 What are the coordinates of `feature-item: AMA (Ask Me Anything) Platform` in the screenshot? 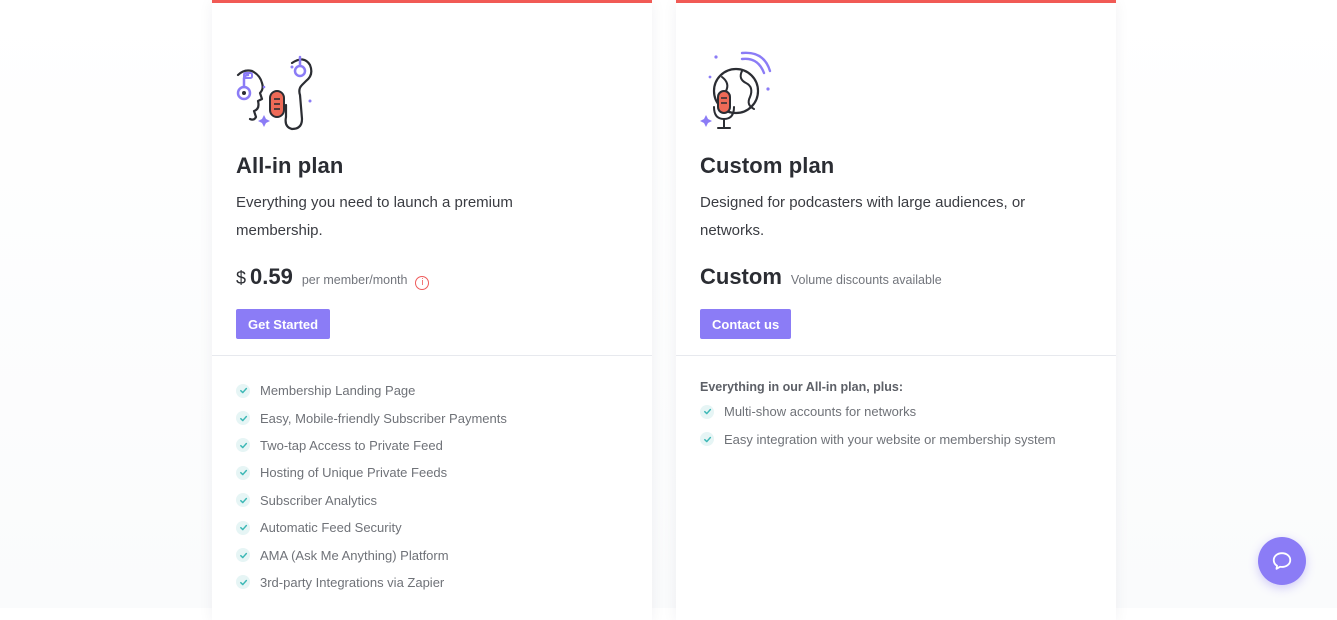 It's located at (444, 554).